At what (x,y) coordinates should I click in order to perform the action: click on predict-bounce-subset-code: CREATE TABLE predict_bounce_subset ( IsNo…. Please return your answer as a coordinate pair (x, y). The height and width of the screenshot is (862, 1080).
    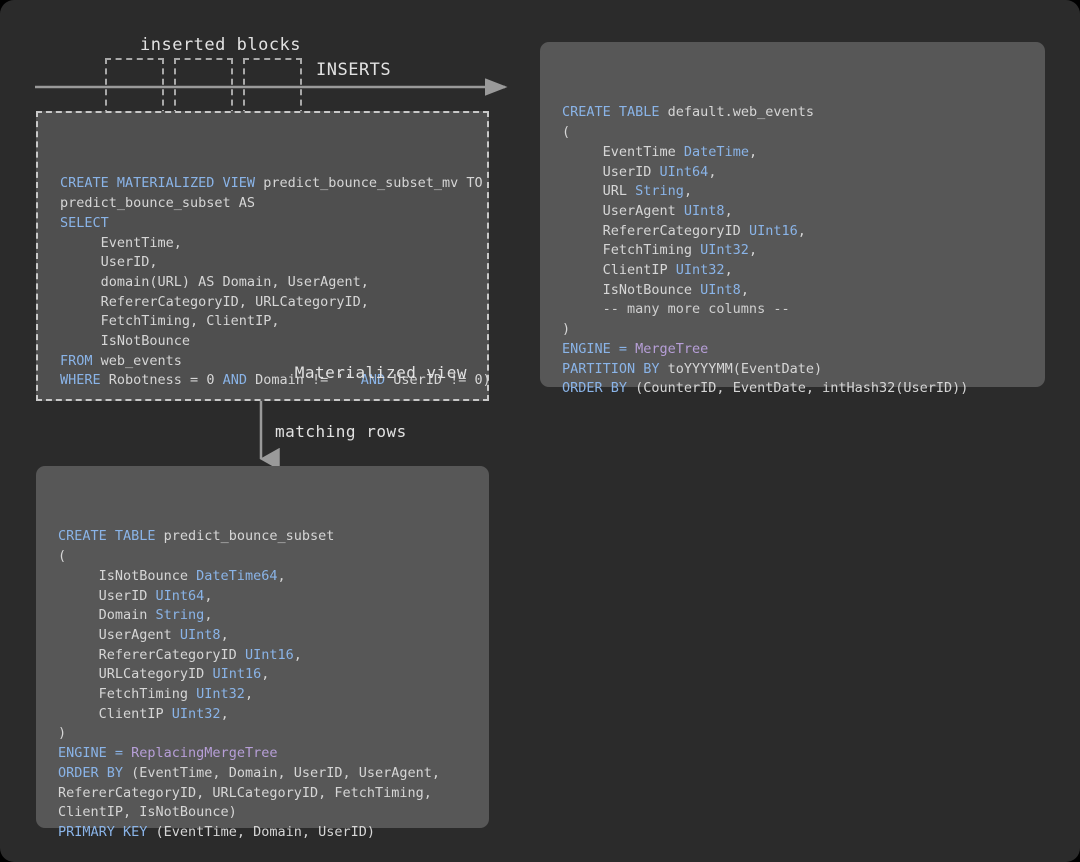
    Looking at the image, I should click on (264, 684).